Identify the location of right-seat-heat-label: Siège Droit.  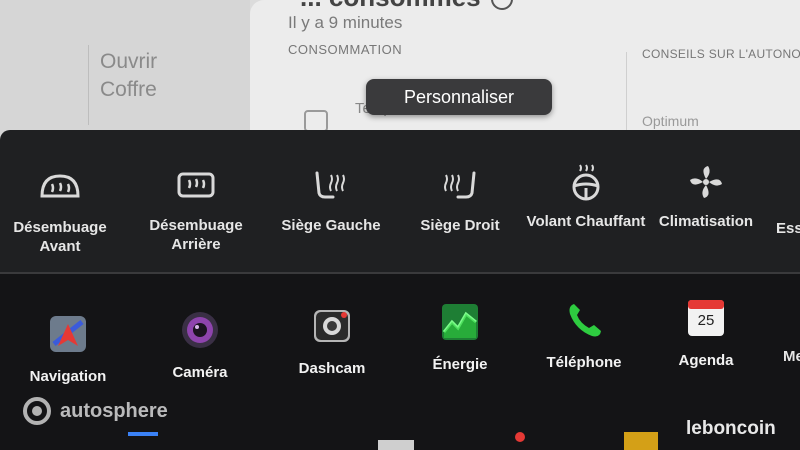
(460, 225).